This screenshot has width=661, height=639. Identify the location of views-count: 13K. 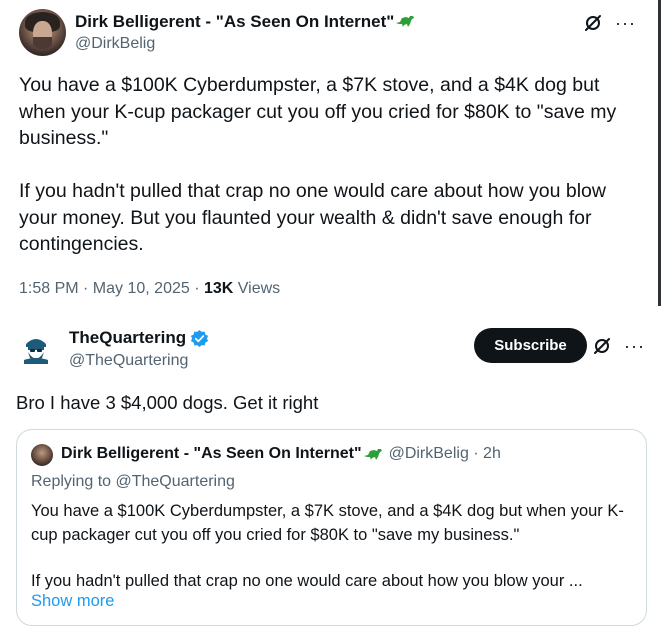
(218, 288).